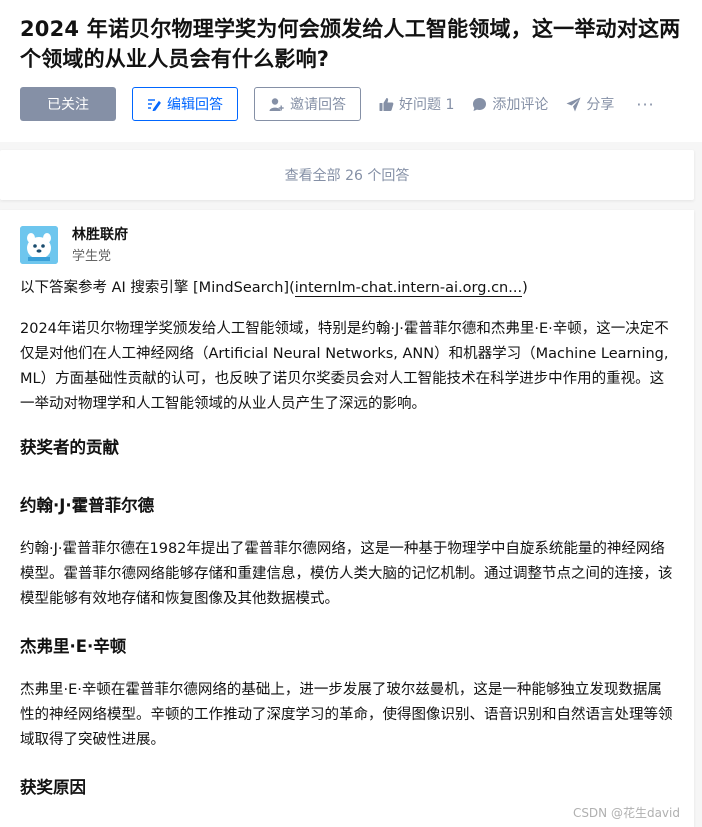 The height and width of the screenshot is (827, 702). What do you see at coordinates (645, 104) in the screenshot?
I see `more-dots-icon: ···` at bounding box center [645, 104].